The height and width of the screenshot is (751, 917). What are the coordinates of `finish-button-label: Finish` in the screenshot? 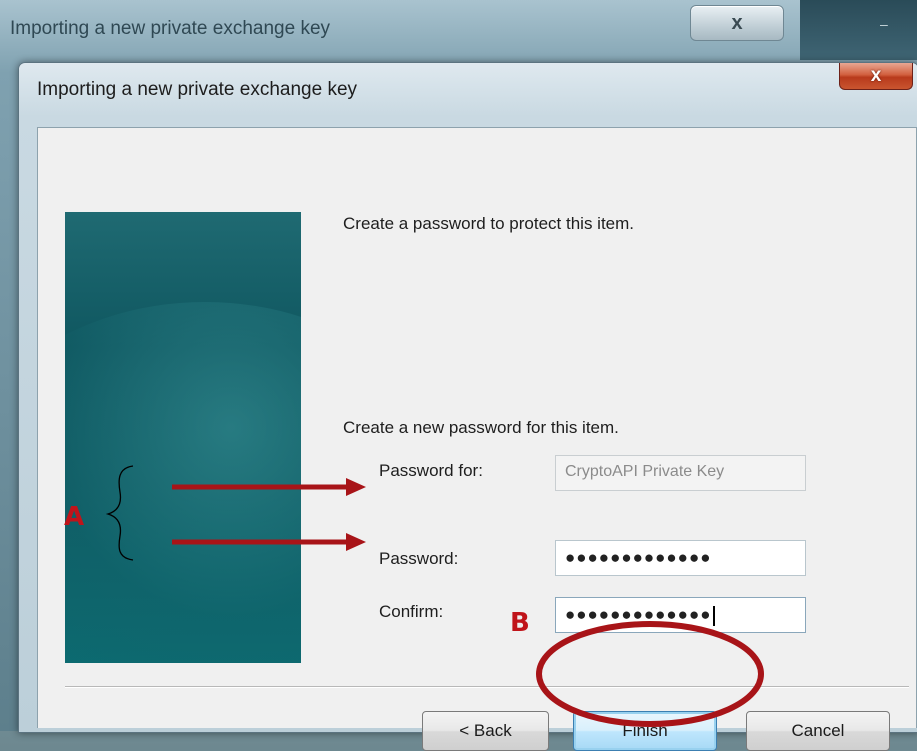 It's located at (645, 730).